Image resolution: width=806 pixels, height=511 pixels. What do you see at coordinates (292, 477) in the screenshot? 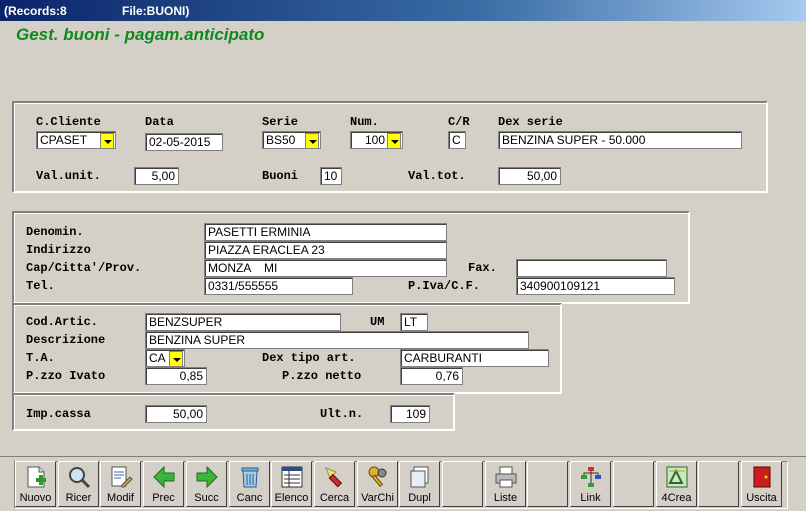
I see `list-icon` at bounding box center [292, 477].